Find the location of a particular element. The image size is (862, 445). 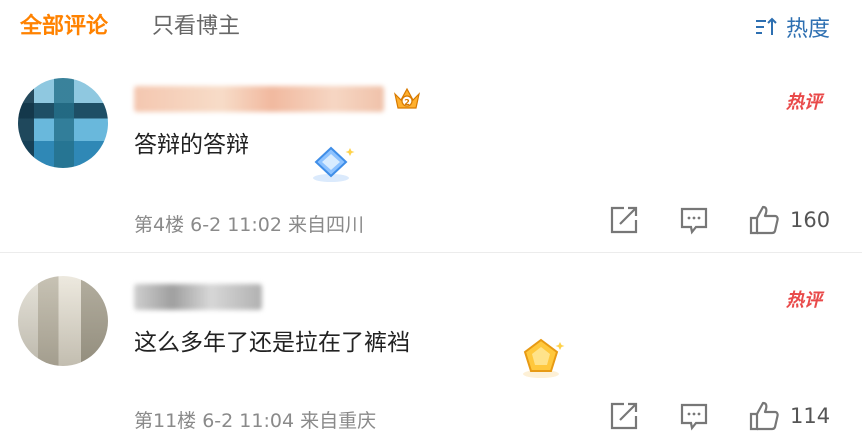

comment-tabs: 全部评论 只看博主 热度 is located at coordinates (431, 29).